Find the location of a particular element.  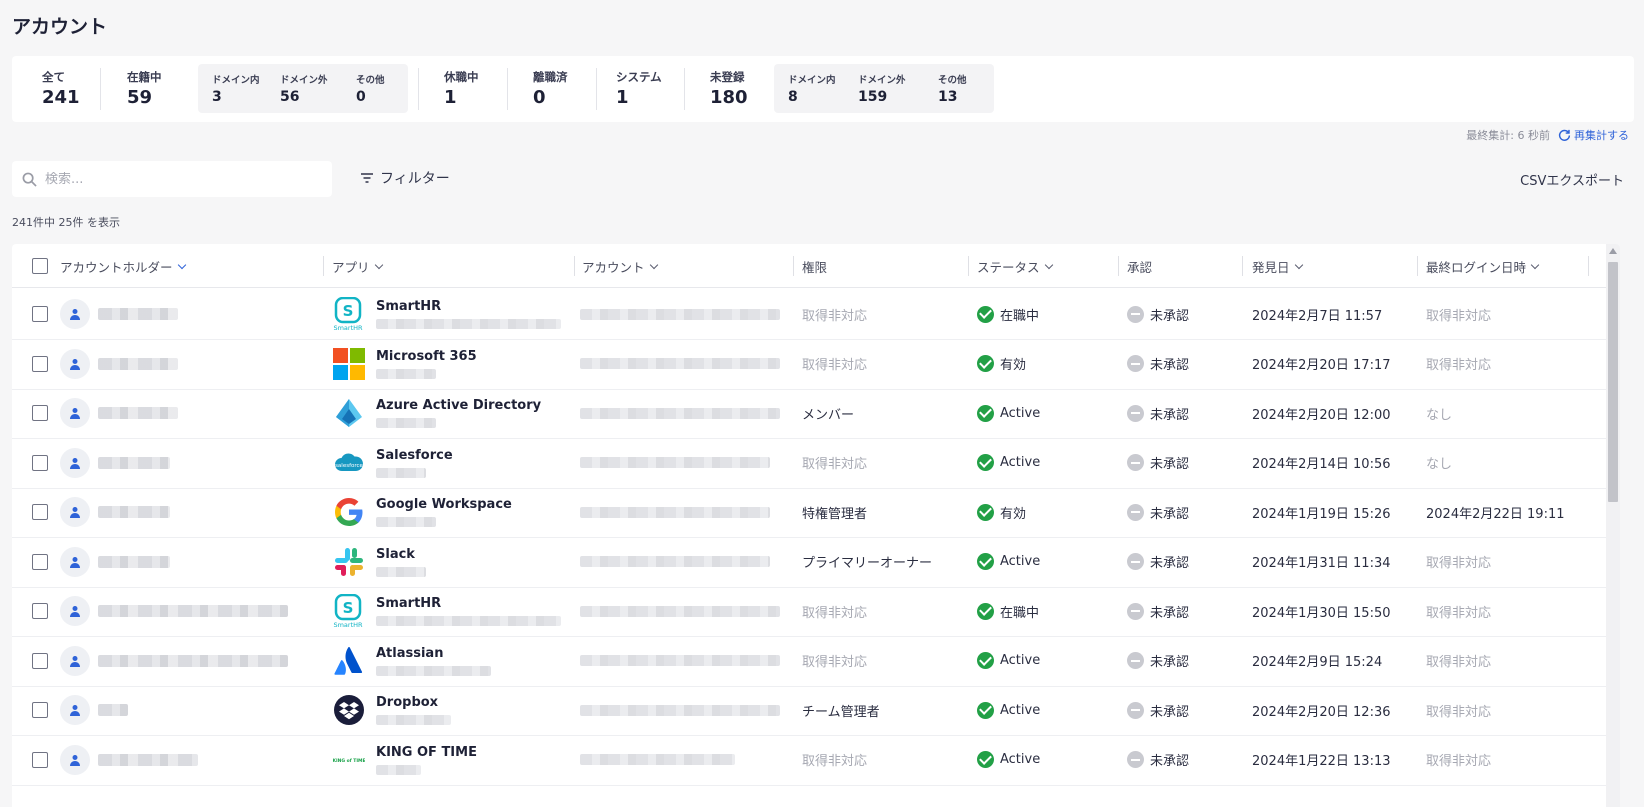

vertical-scrollbar is located at coordinates (1613, 525).